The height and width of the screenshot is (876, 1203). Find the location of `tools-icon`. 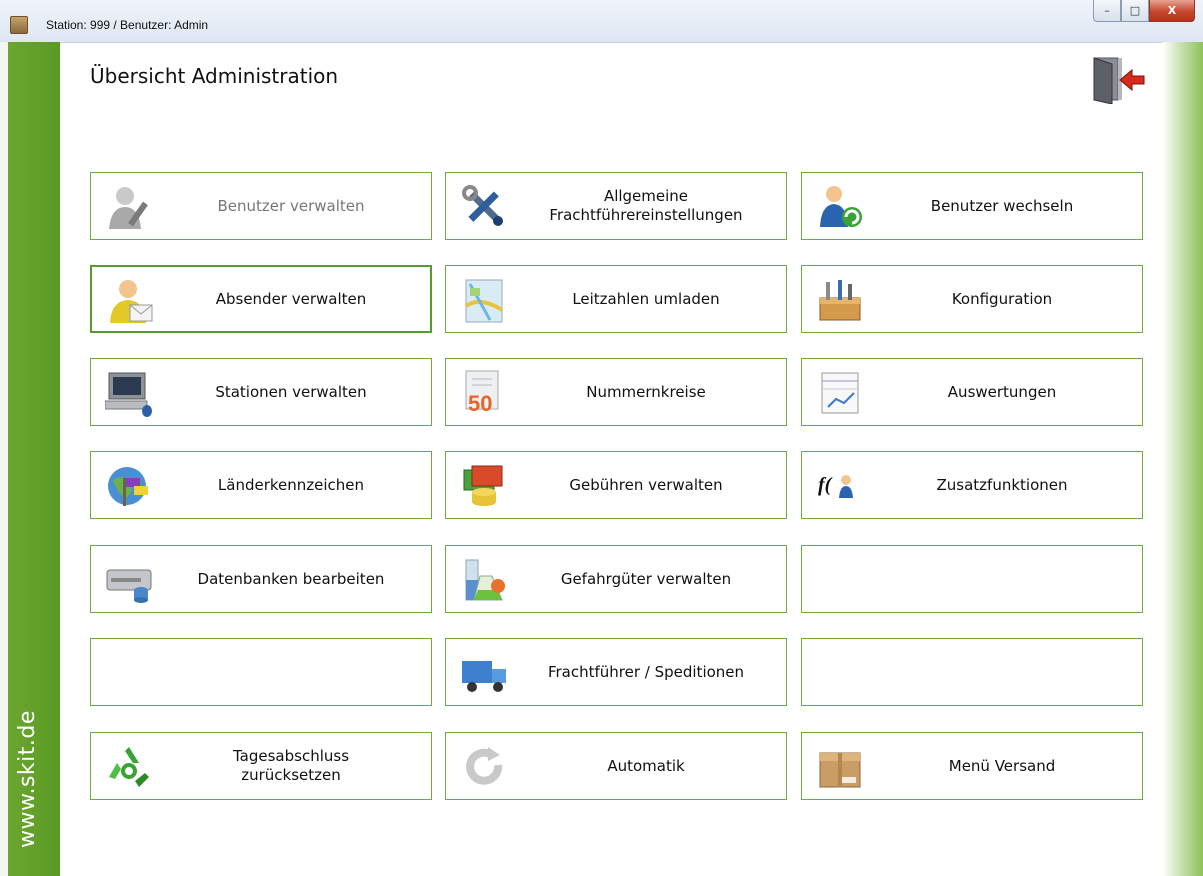

tools-icon is located at coordinates (484, 207).